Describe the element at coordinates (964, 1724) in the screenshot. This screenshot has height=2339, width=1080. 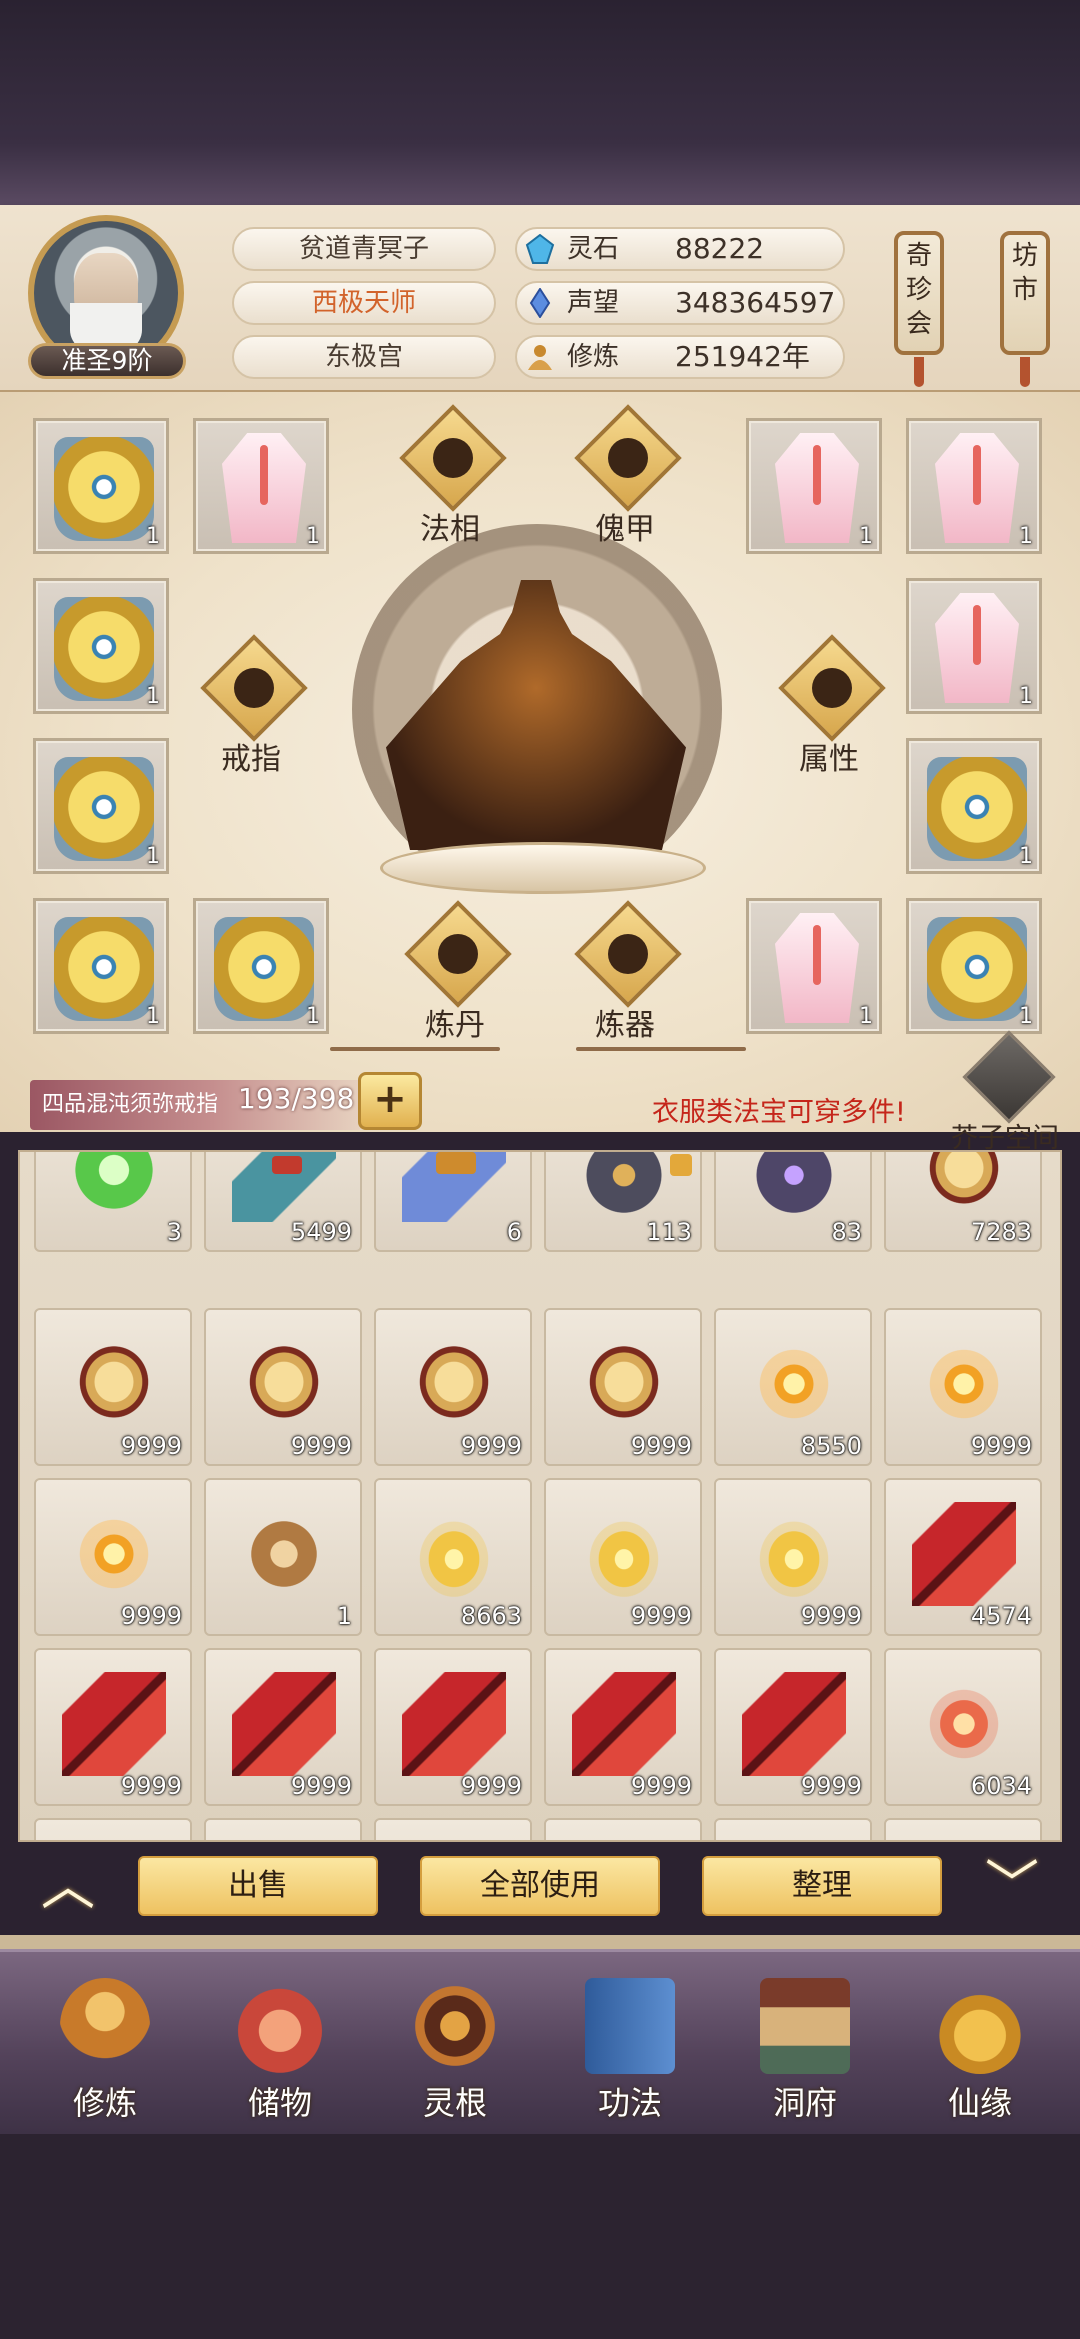
I see `flame-wisp-icon` at that location.